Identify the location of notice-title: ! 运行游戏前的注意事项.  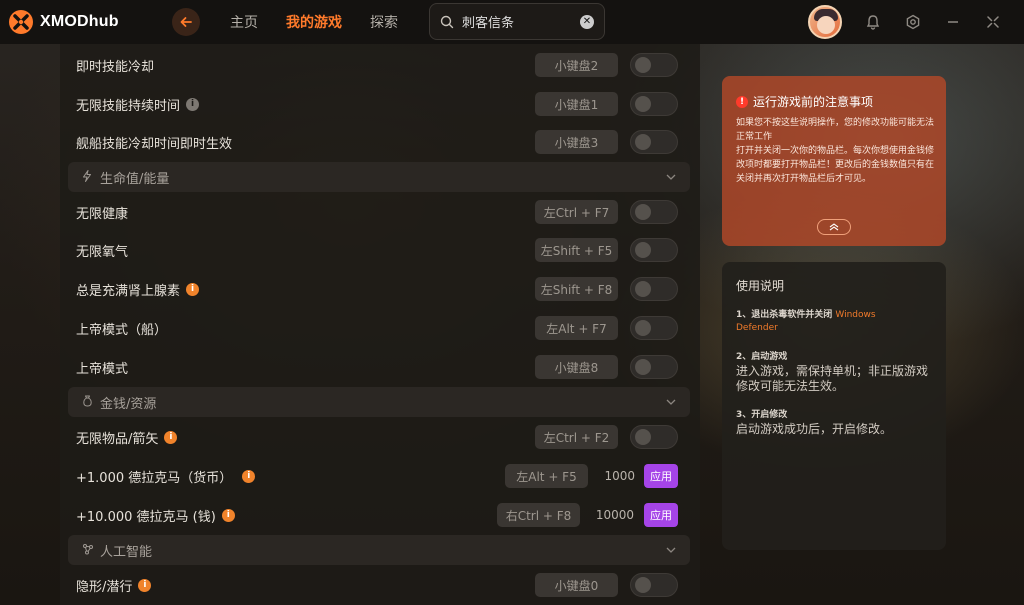
(804, 101).